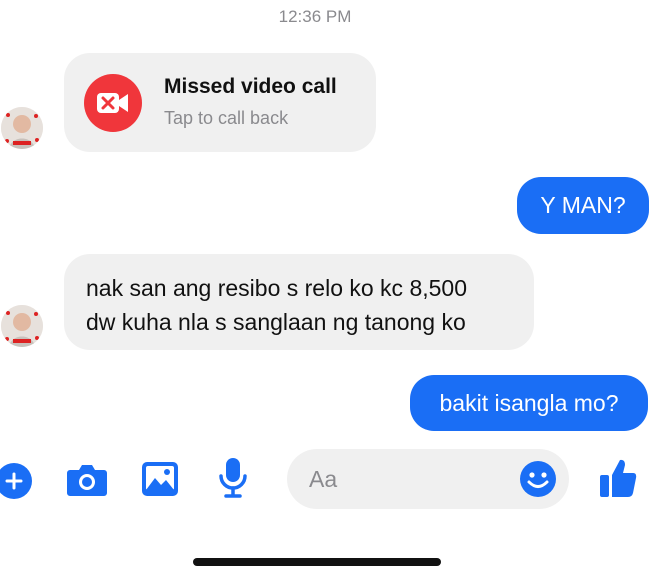  What do you see at coordinates (277, 288) in the screenshot?
I see `incoming-message-line: nak san ang resibo s relo ko kc 8,500` at bounding box center [277, 288].